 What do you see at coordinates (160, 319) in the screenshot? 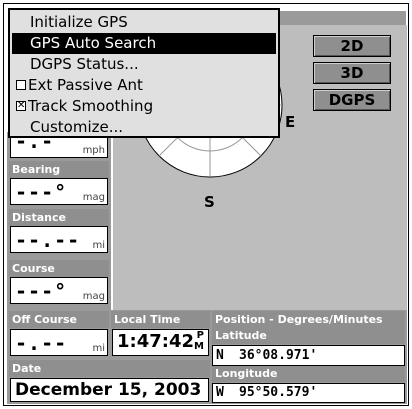
I see `local-time-label: Local Time` at bounding box center [160, 319].